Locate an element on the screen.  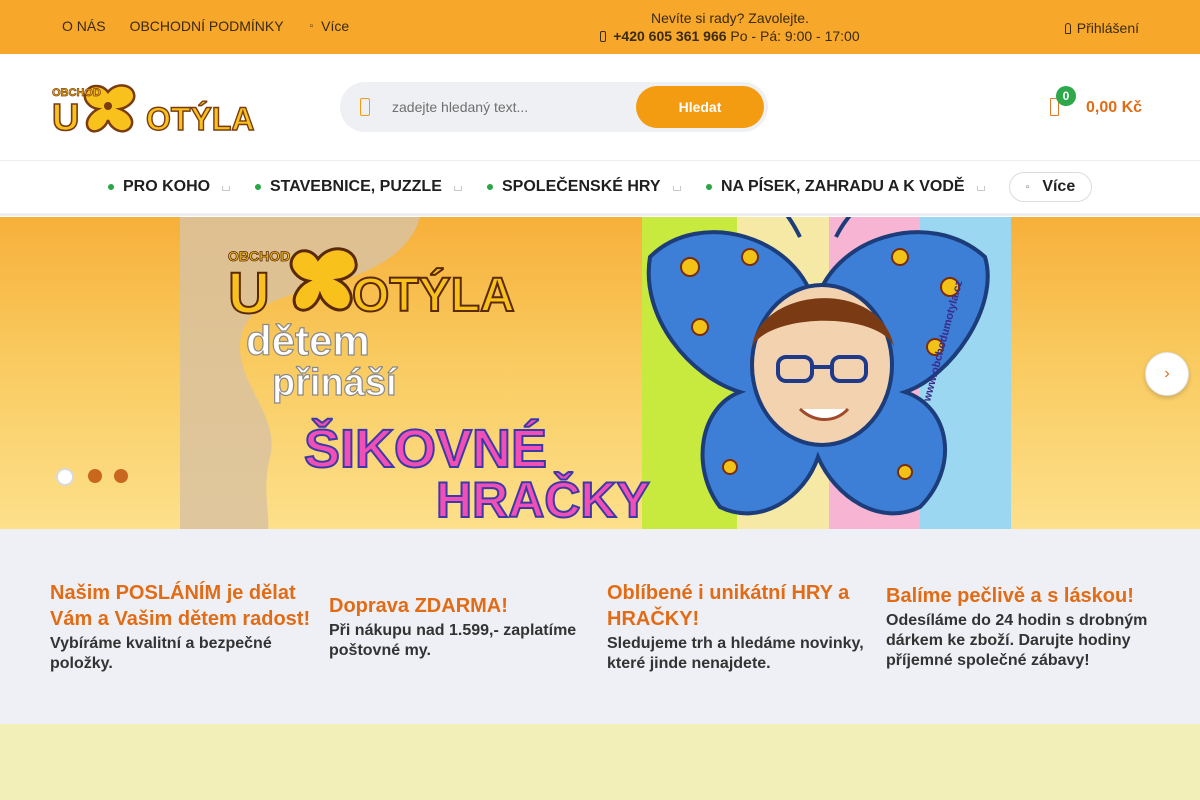
category-more-label: Více is located at coordinates (1059, 186).